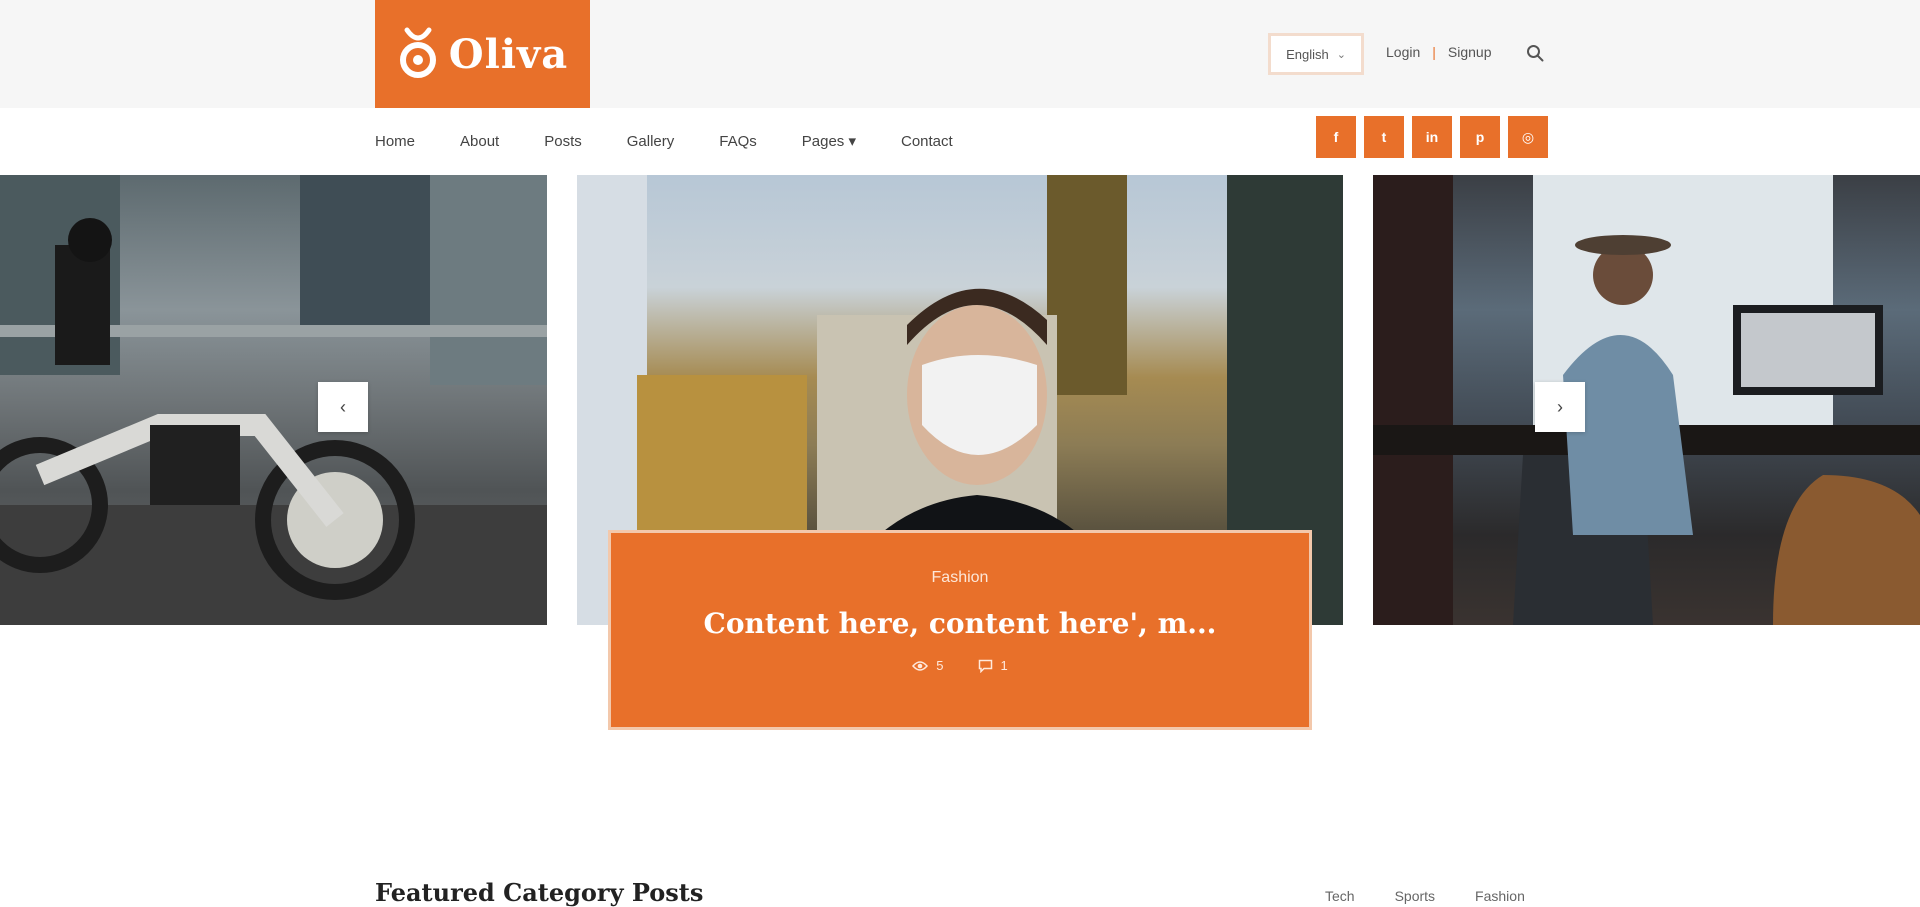 The image size is (1920, 907). Describe the element at coordinates (1415, 896) in the screenshot. I see `tab-sports: Sports` at that location.